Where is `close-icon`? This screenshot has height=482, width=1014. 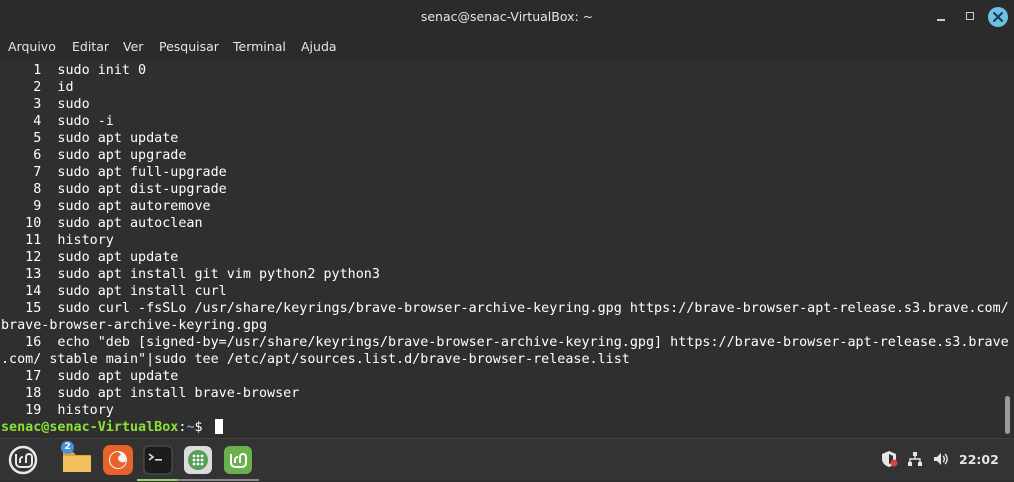 close-icon is located at coordinates (998, 17).